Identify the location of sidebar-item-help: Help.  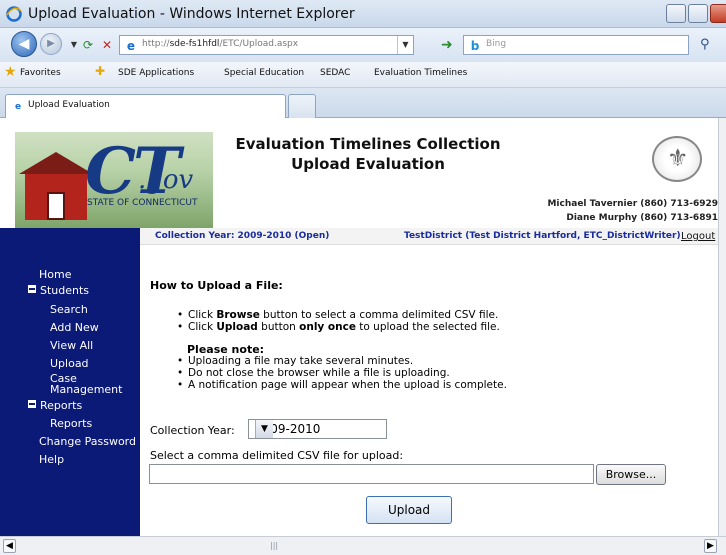
(51, 459).